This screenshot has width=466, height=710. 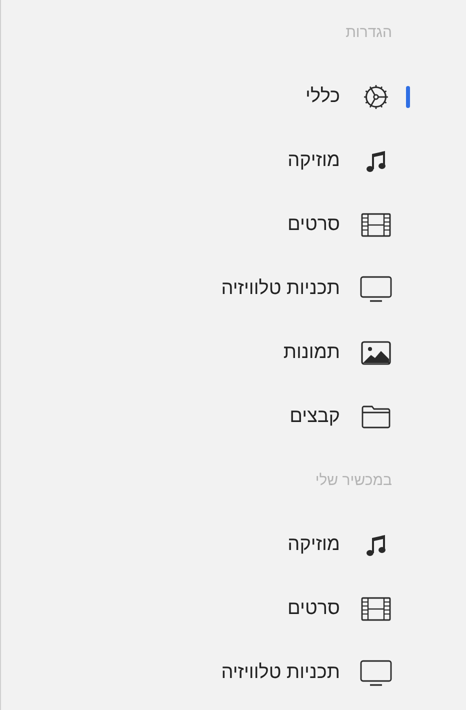 What do you see at coordinates (376, 353) in the screenshot?
I see `image-icon` at bounding box center [376, 353].